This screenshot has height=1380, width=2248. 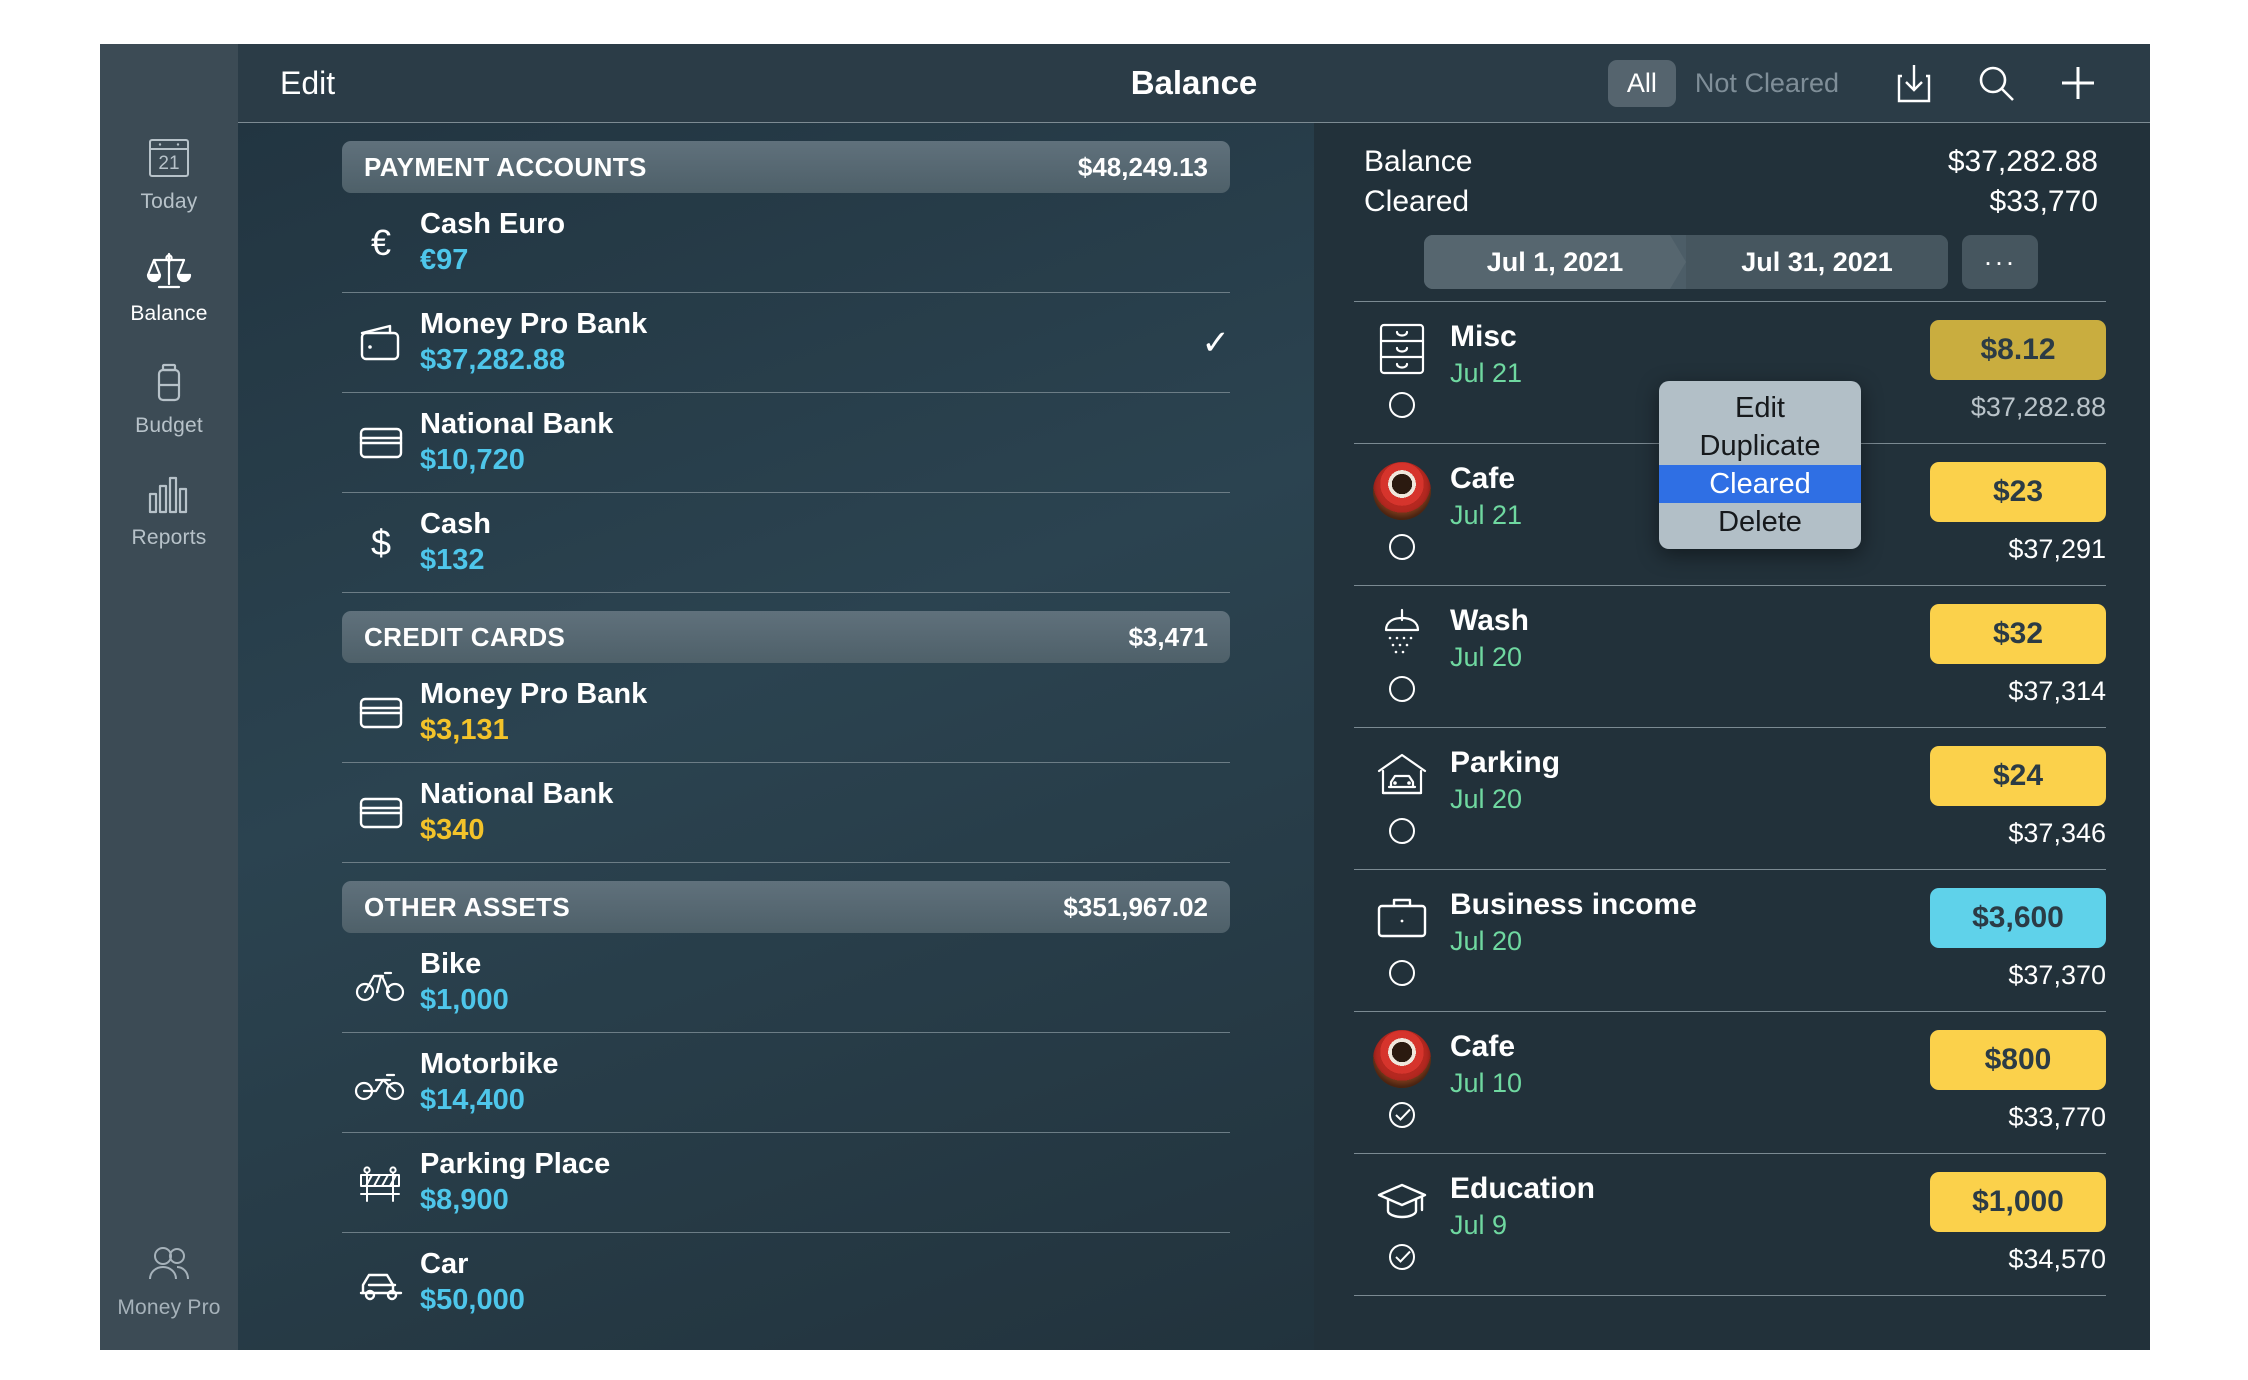 What do you see at coordinates (2018, 350) in the screenshot?
I see `transaction-amount-badge: $8.12` at bounding box center [2018, 350].